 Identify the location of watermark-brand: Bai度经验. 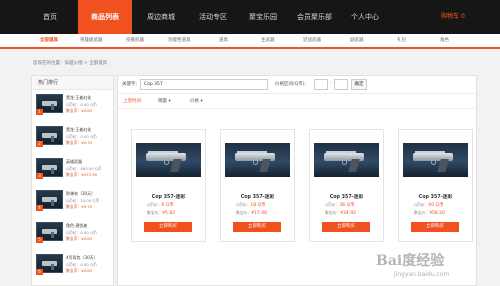
(410, 261).